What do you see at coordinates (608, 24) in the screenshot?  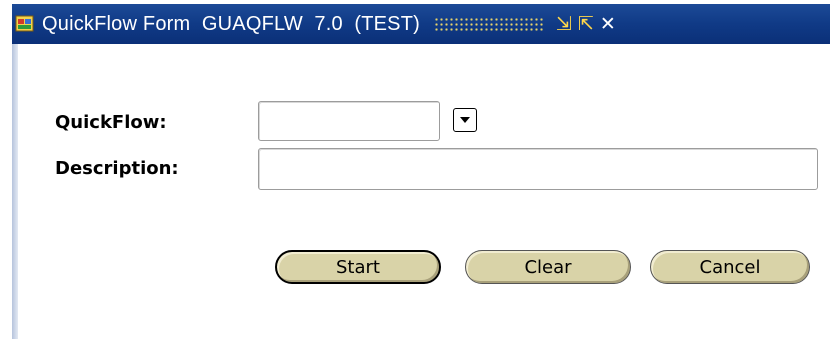 I see `close-icon: ✕` at bounding box center [608, 24].